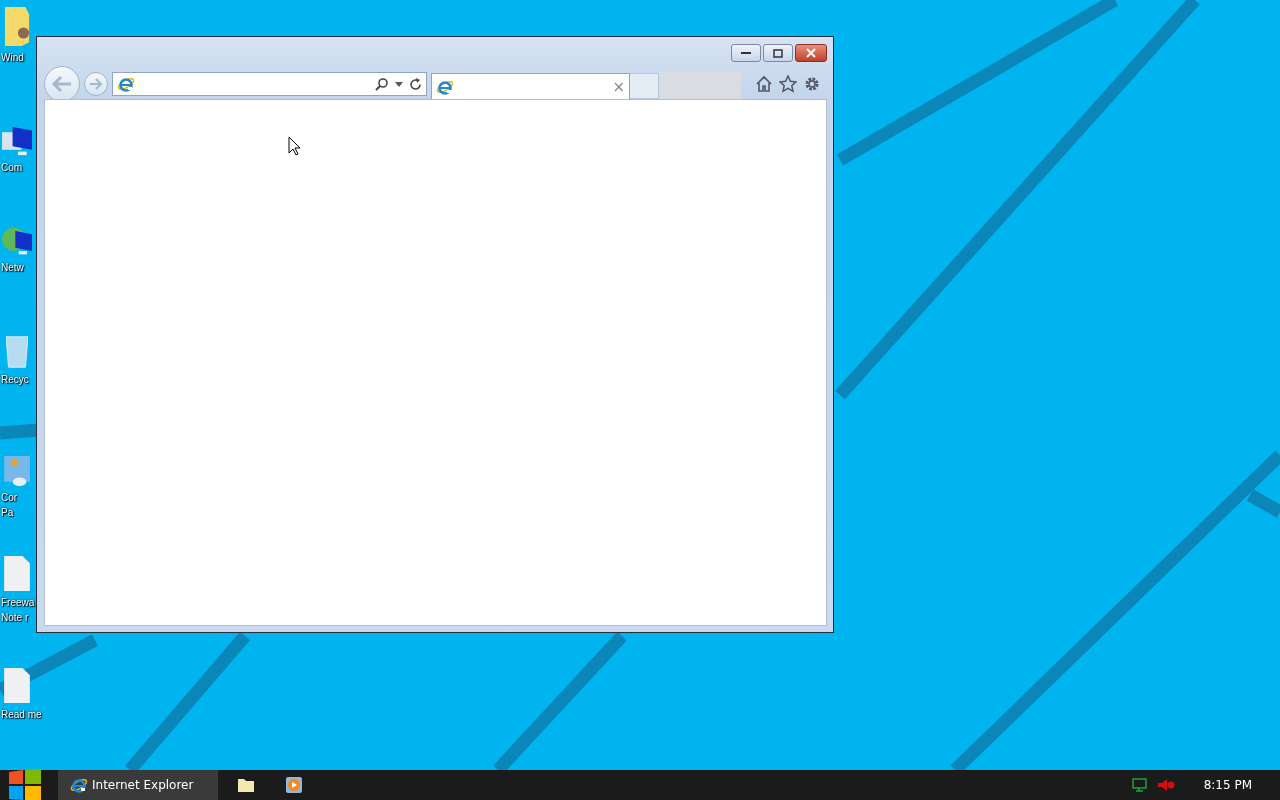 The width and height of the screenshot is (1280, 800). I want to click on settings-icon, so click(812, 84).